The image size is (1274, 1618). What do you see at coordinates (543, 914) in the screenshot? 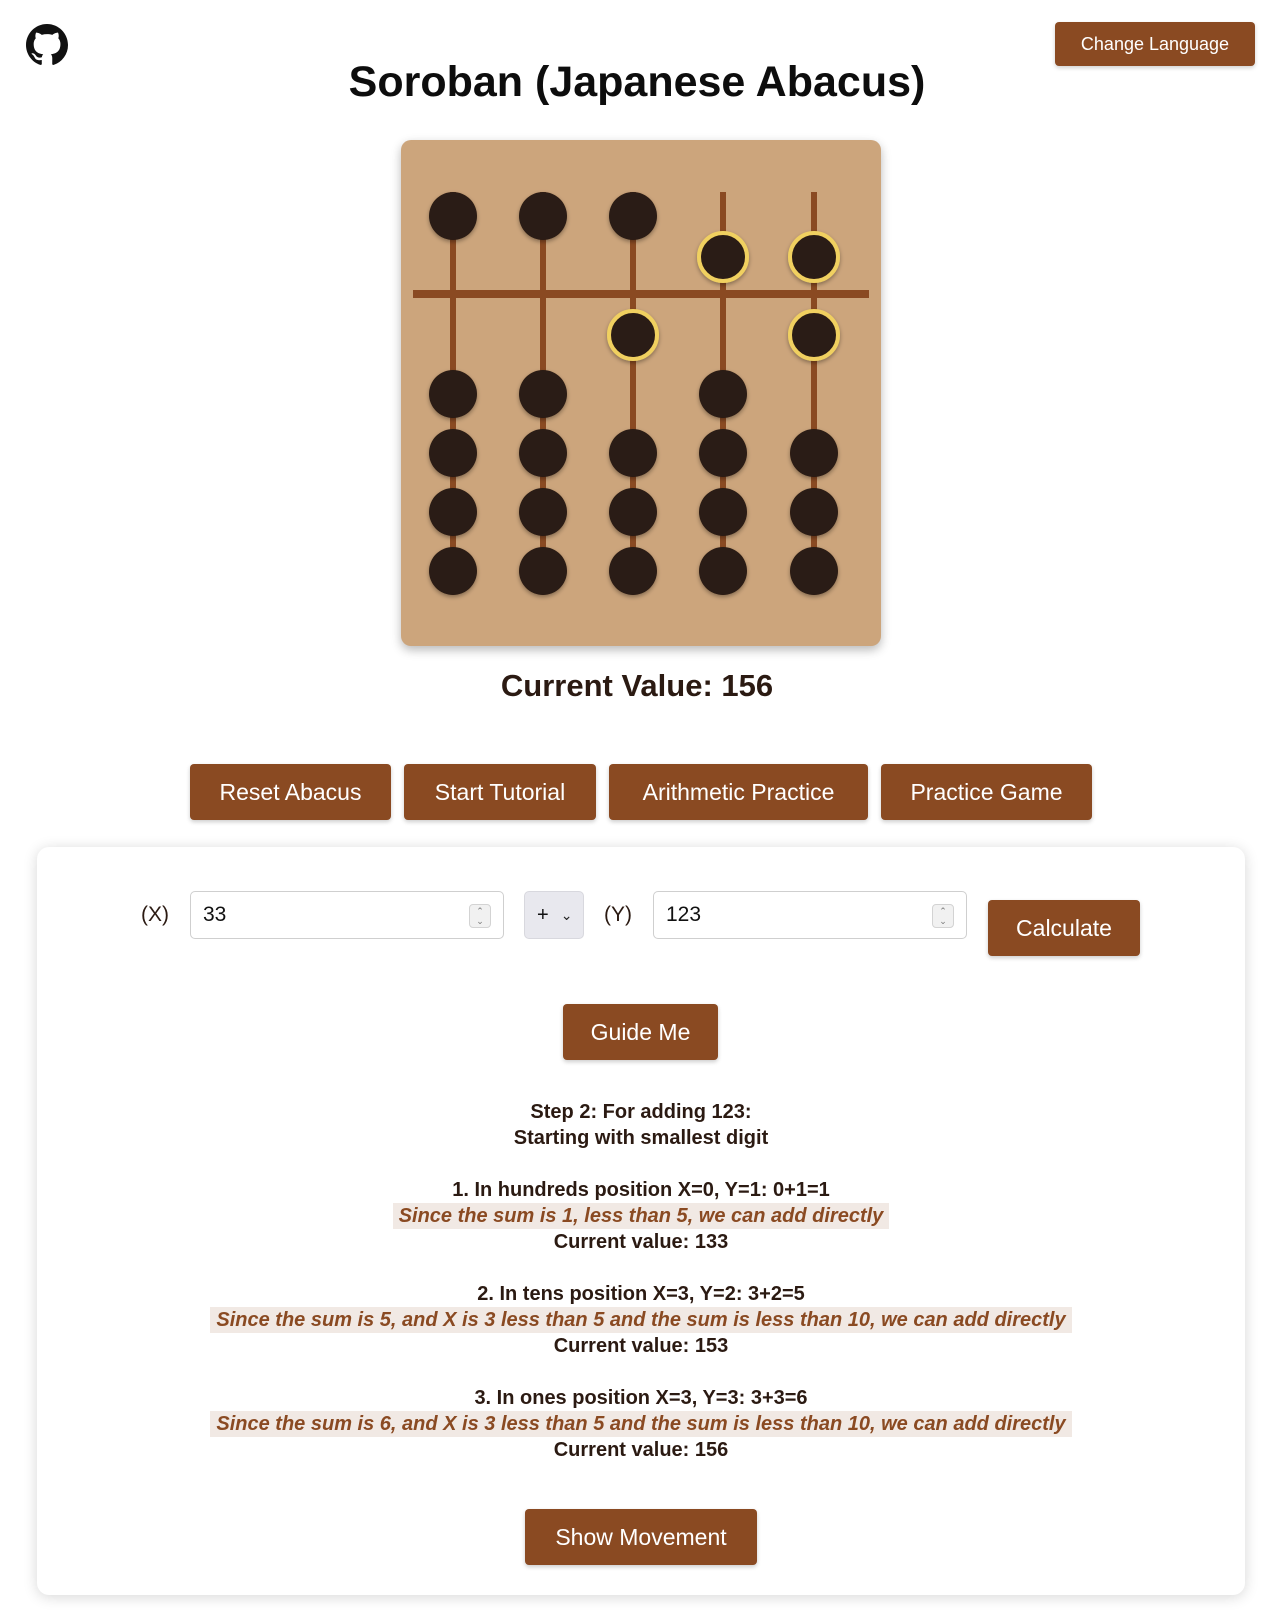
I see `operator-value: +` at bounding box center [543, 914].